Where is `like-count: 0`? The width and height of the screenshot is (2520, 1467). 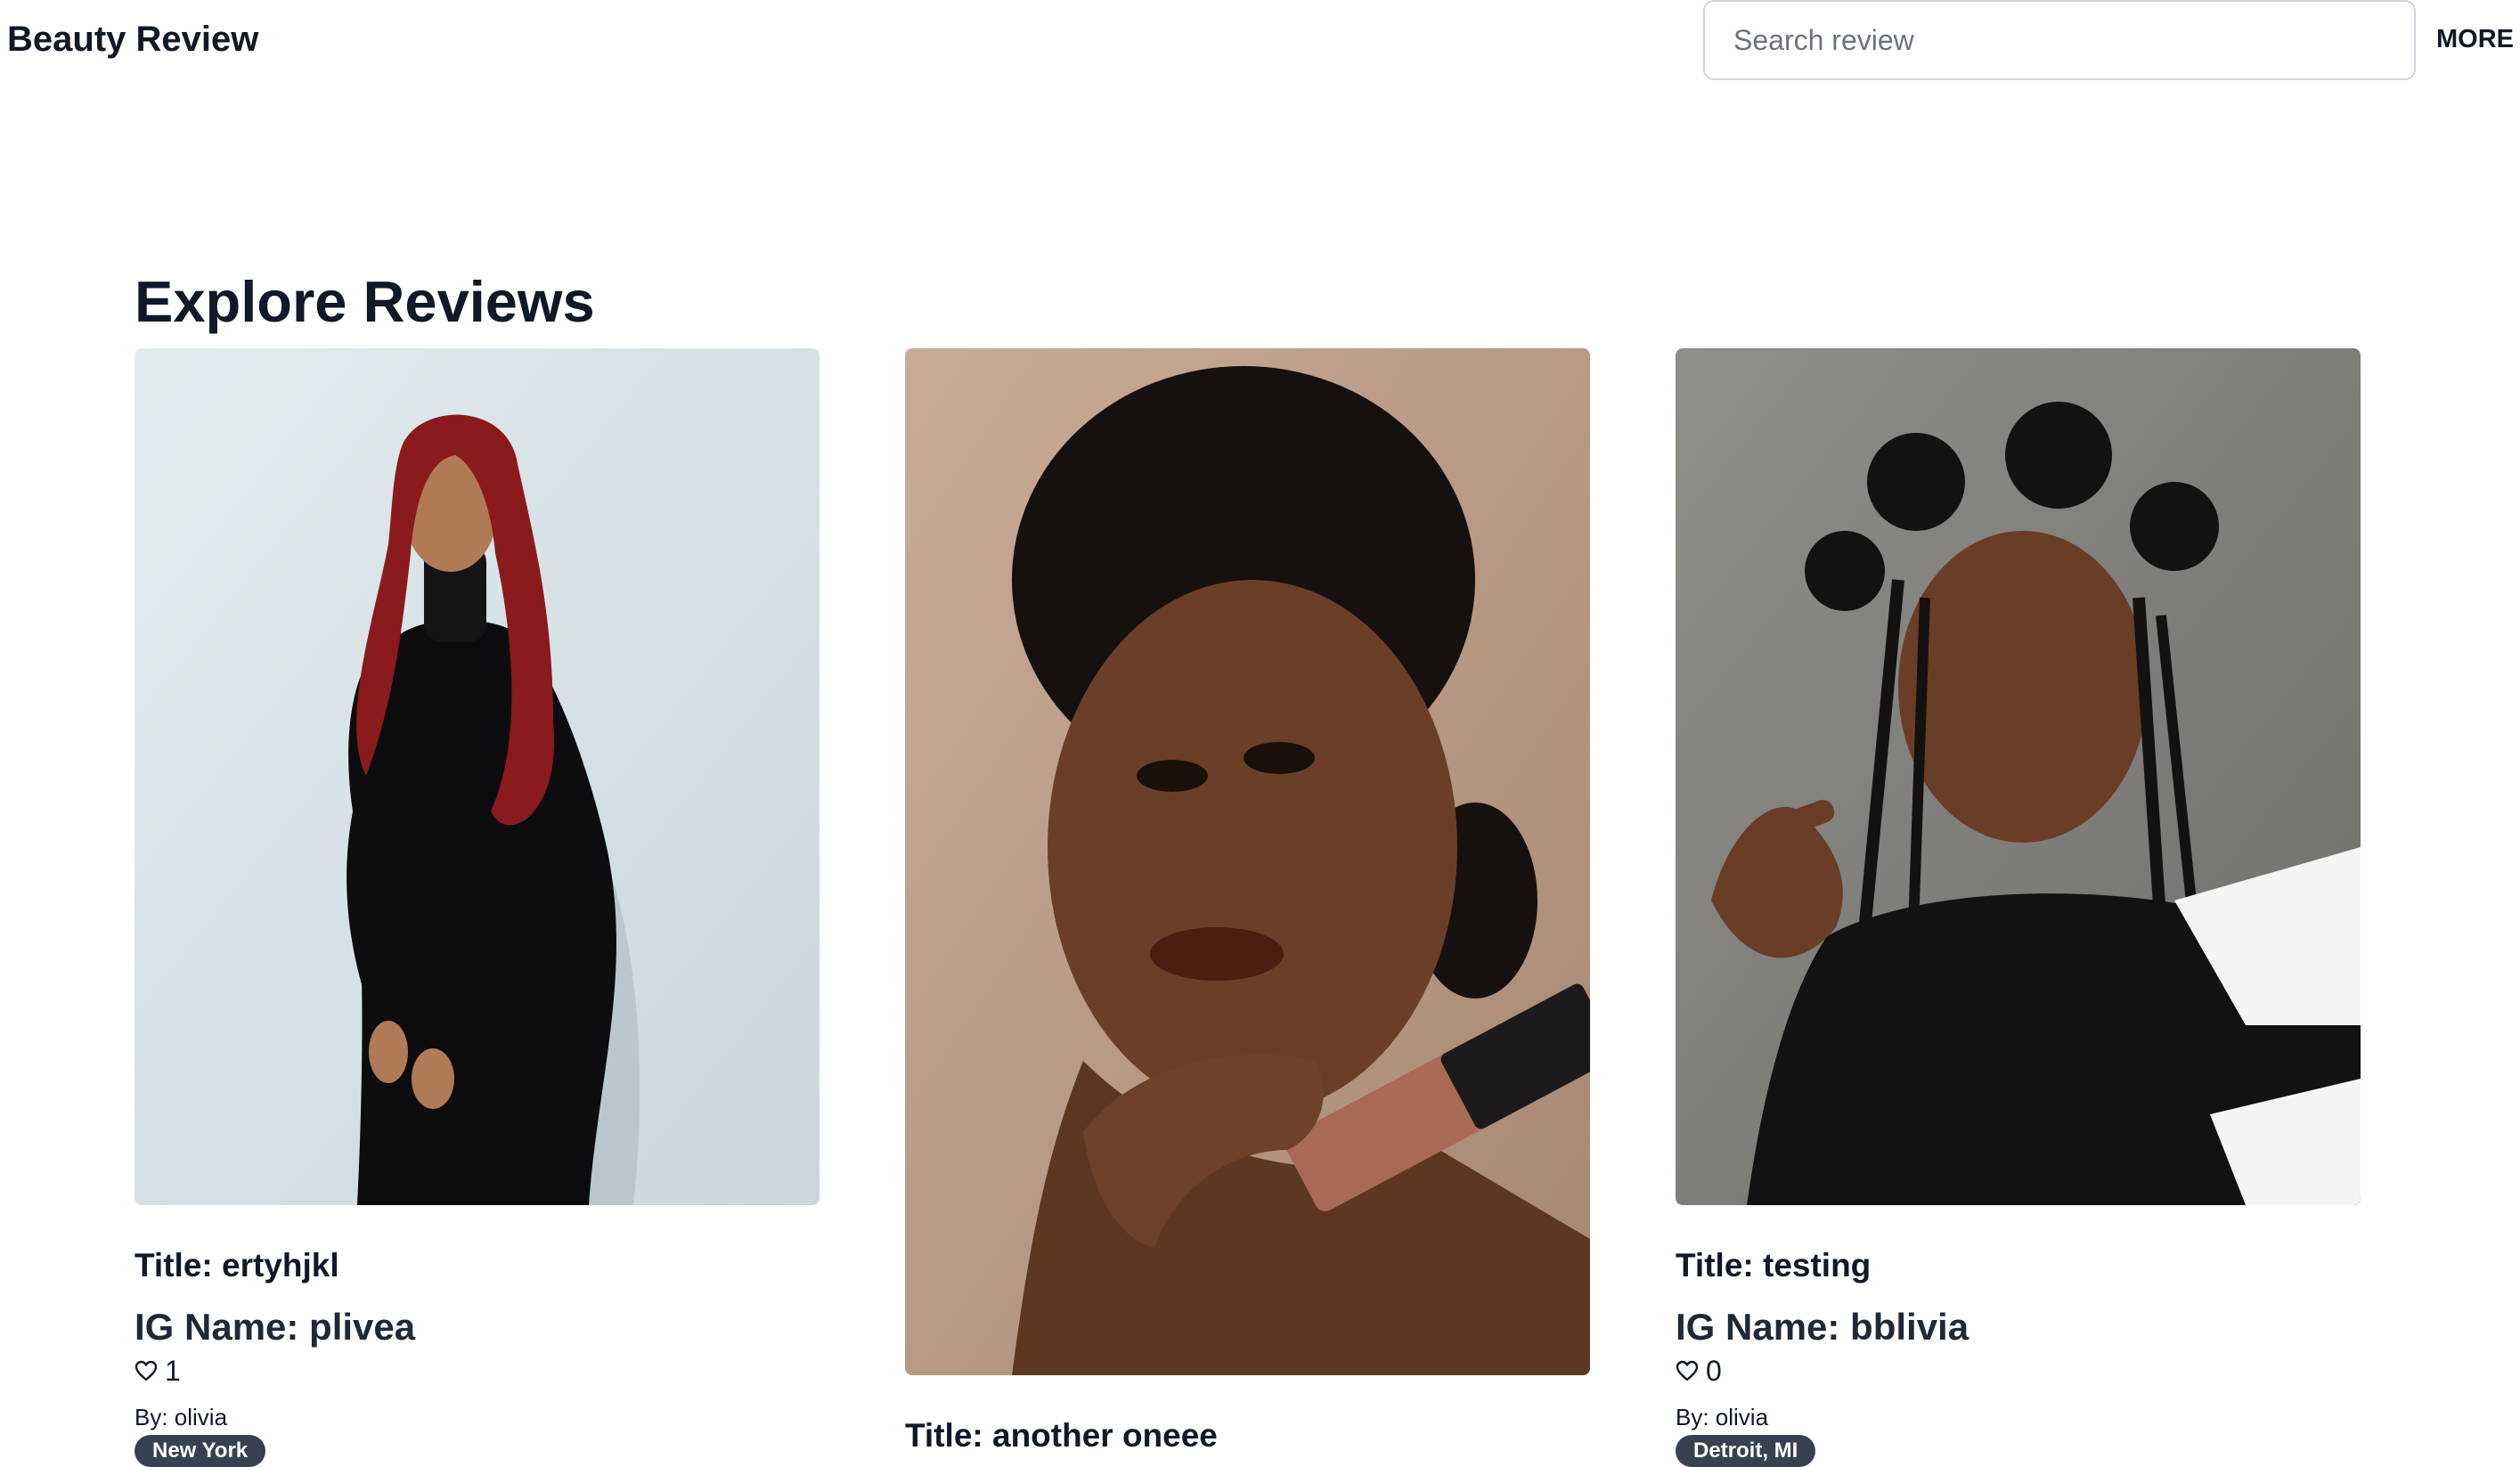 like-count: 0 is located at coordinates (2018, 1371).